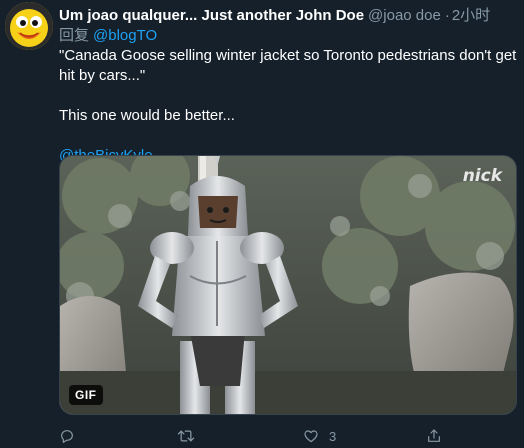 The height and width of the screenshot is (448, 524). Describe the element at coordinates (471, 14) in the screenshot. I see `timestamp: 2小时` at that location.